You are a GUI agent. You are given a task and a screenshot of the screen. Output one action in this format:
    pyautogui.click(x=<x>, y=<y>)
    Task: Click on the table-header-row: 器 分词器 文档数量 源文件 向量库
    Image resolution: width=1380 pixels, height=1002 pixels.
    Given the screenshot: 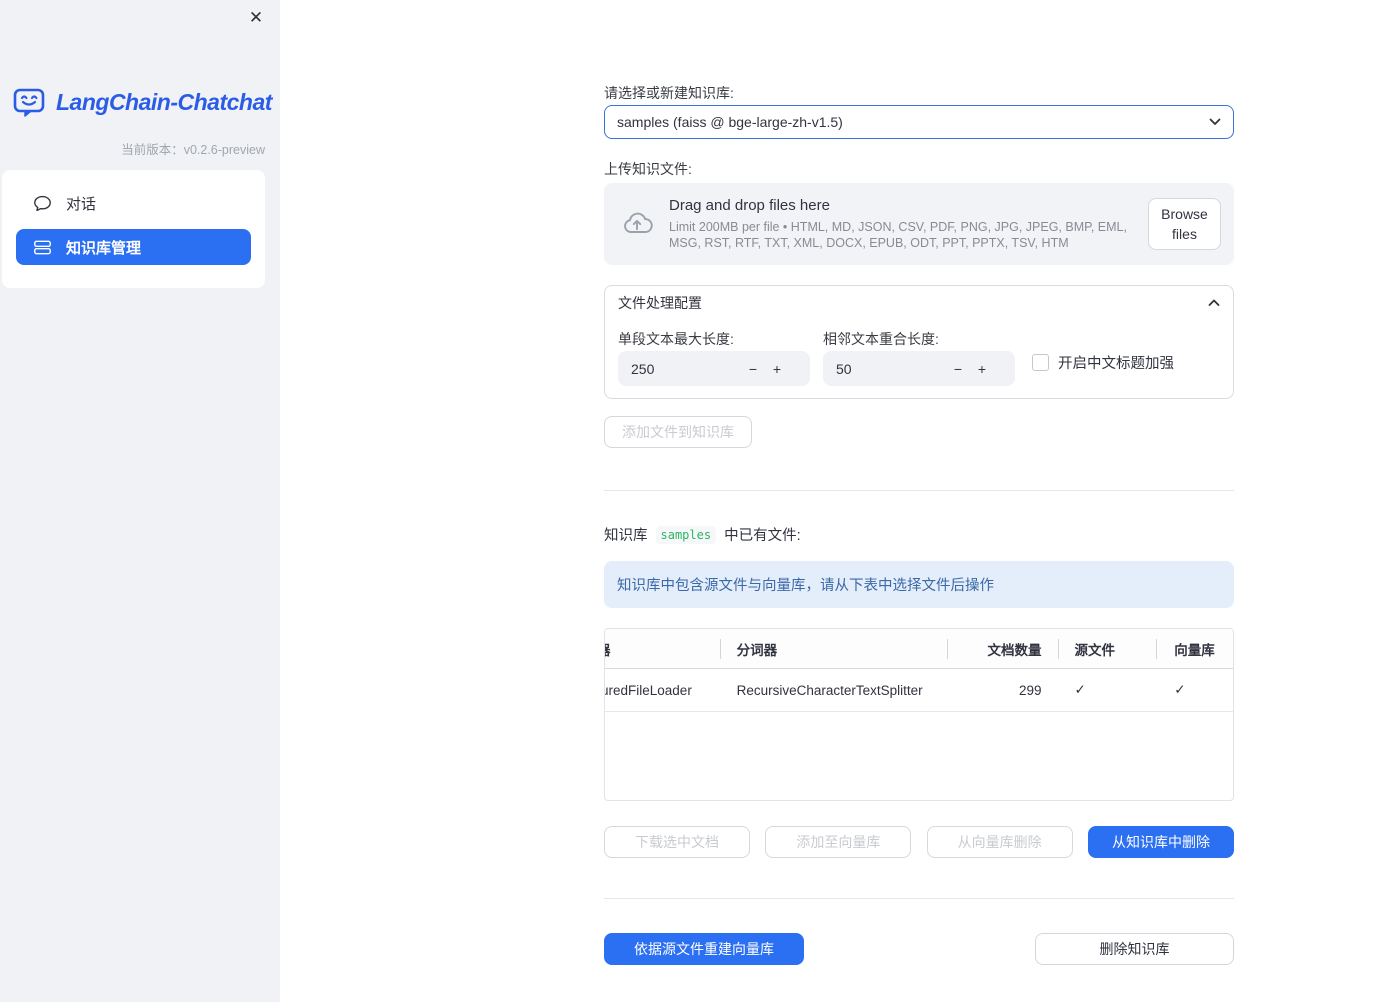 What is the action you would take?
    pyautogui.click(x=919, y=649)
    